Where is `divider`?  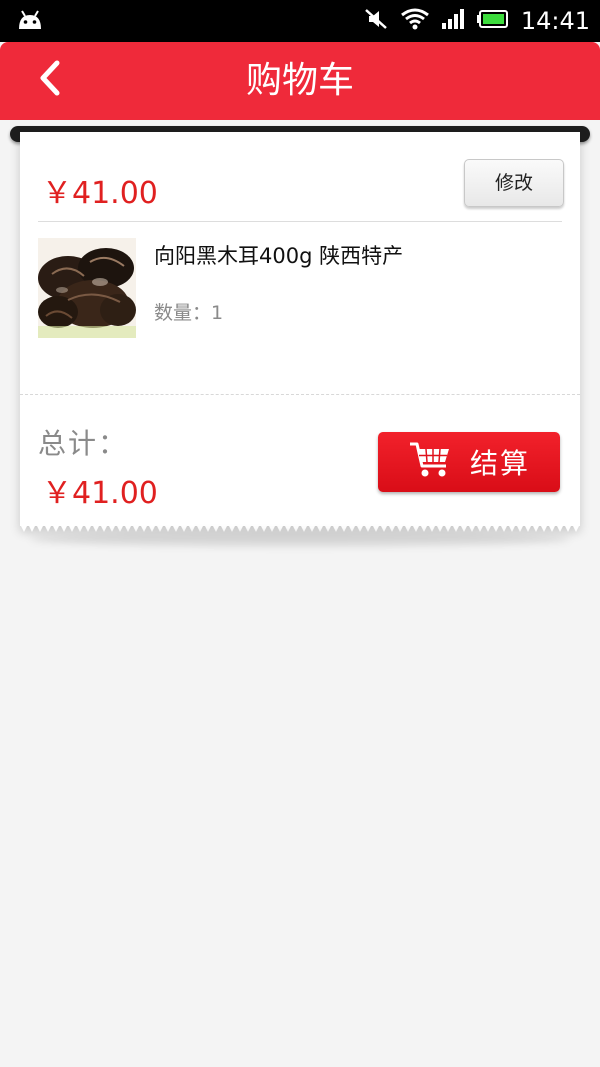 divider is located at coordinates (300, 221).